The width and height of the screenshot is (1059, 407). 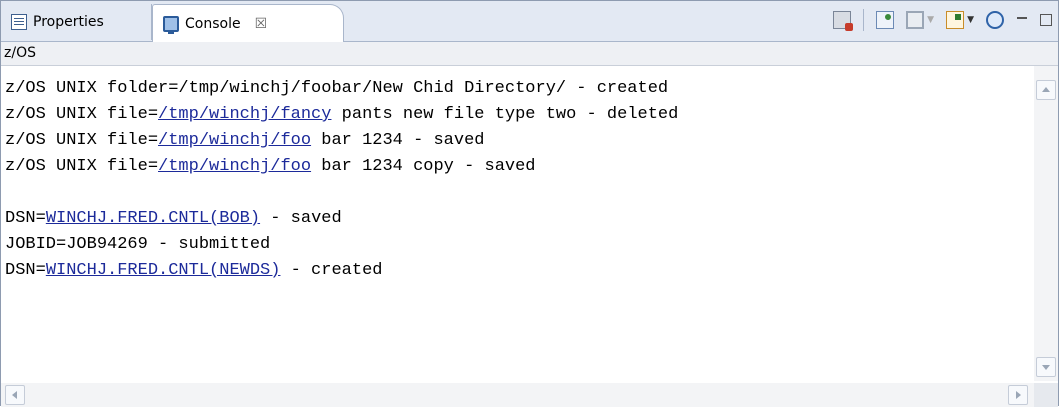 I want to click on scroll-left-icon, so click(x=15, y=395).